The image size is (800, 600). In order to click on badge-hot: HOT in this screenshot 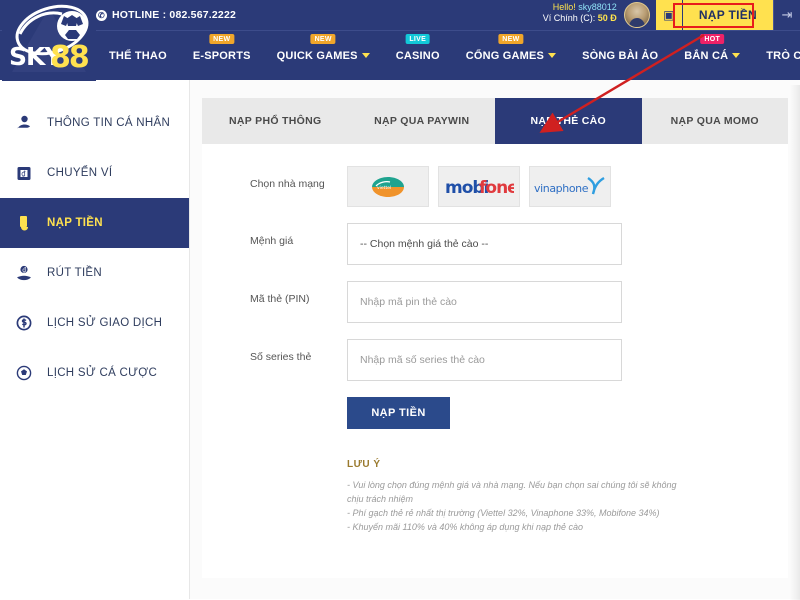, I will do `click(712, 39)`.